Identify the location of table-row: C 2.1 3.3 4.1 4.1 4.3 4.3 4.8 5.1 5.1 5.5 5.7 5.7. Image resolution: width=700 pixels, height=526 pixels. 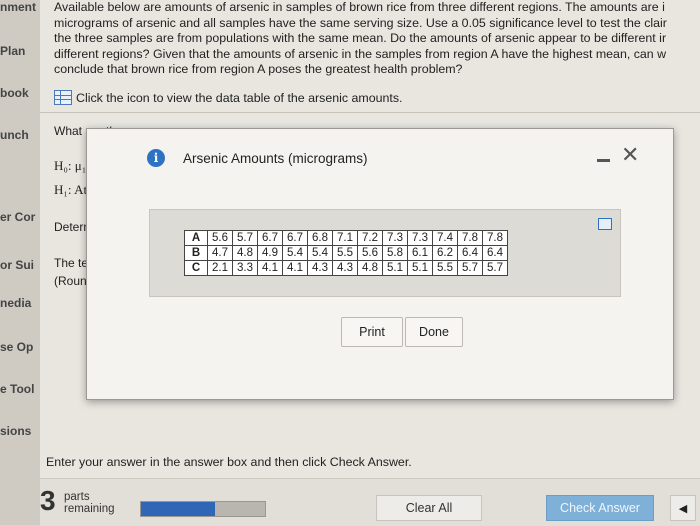
(346, 268).